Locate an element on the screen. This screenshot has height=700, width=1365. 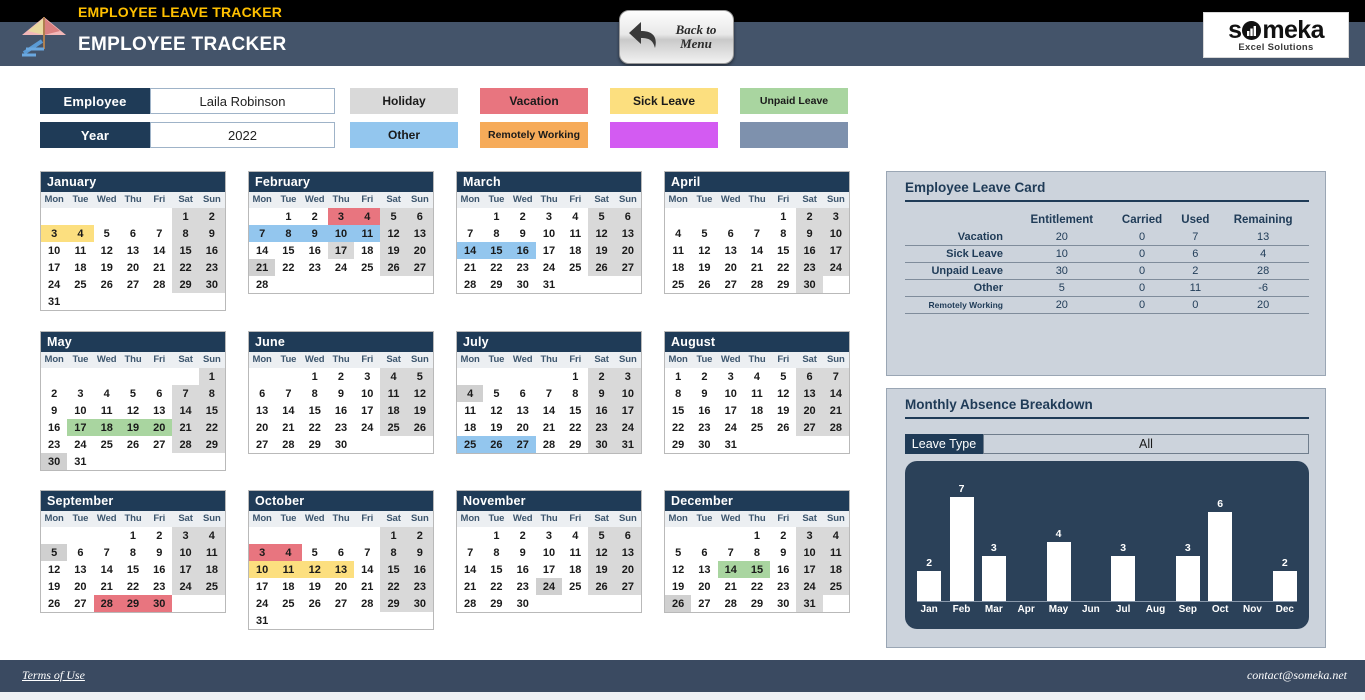
employee-input: Laila Robinson is located at coordinates (242, 101).